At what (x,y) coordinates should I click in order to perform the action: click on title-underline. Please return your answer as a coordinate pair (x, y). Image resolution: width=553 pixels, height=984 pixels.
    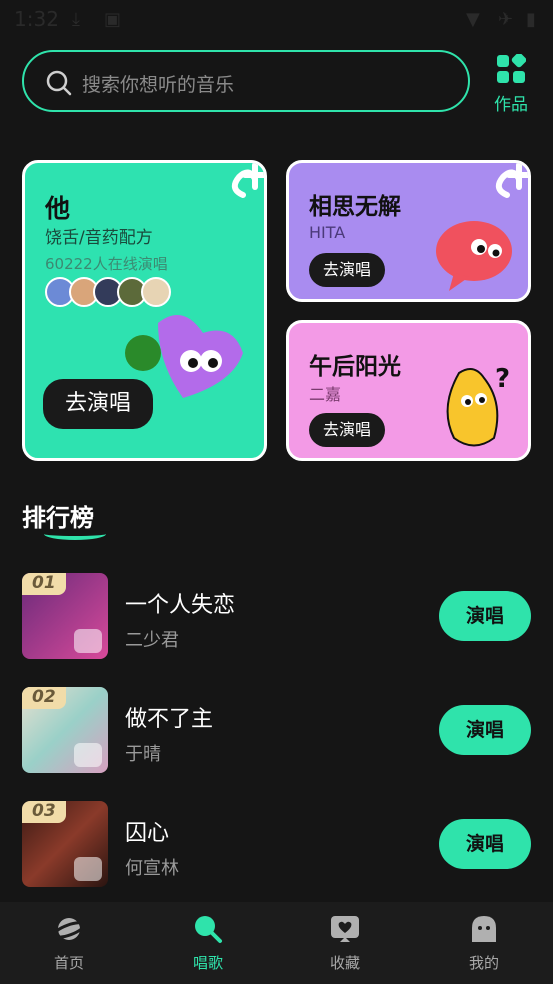
    Looking at the image, I should click on (75, 534).